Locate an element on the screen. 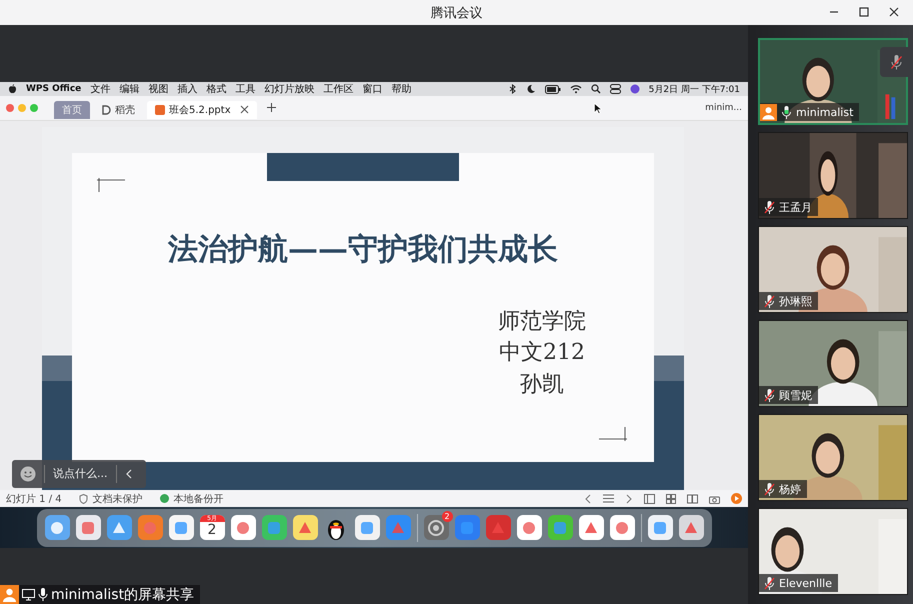 The height and width of the screenshot is (604, 913). apple-icon is located at coordinates (12, 89).